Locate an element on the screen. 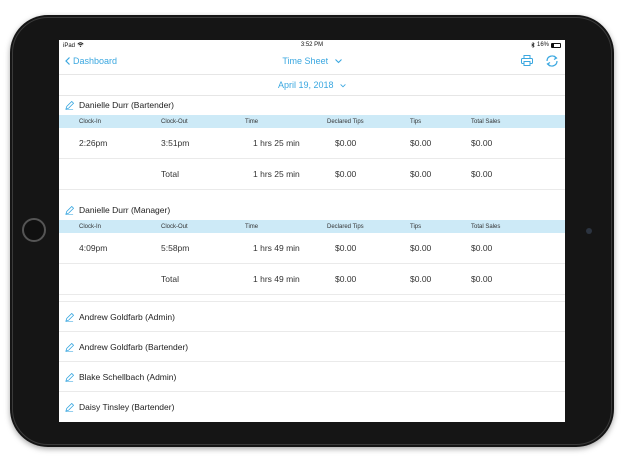  employee-name: Danielle Durr (Manager) is located at coordinates (125, 210).